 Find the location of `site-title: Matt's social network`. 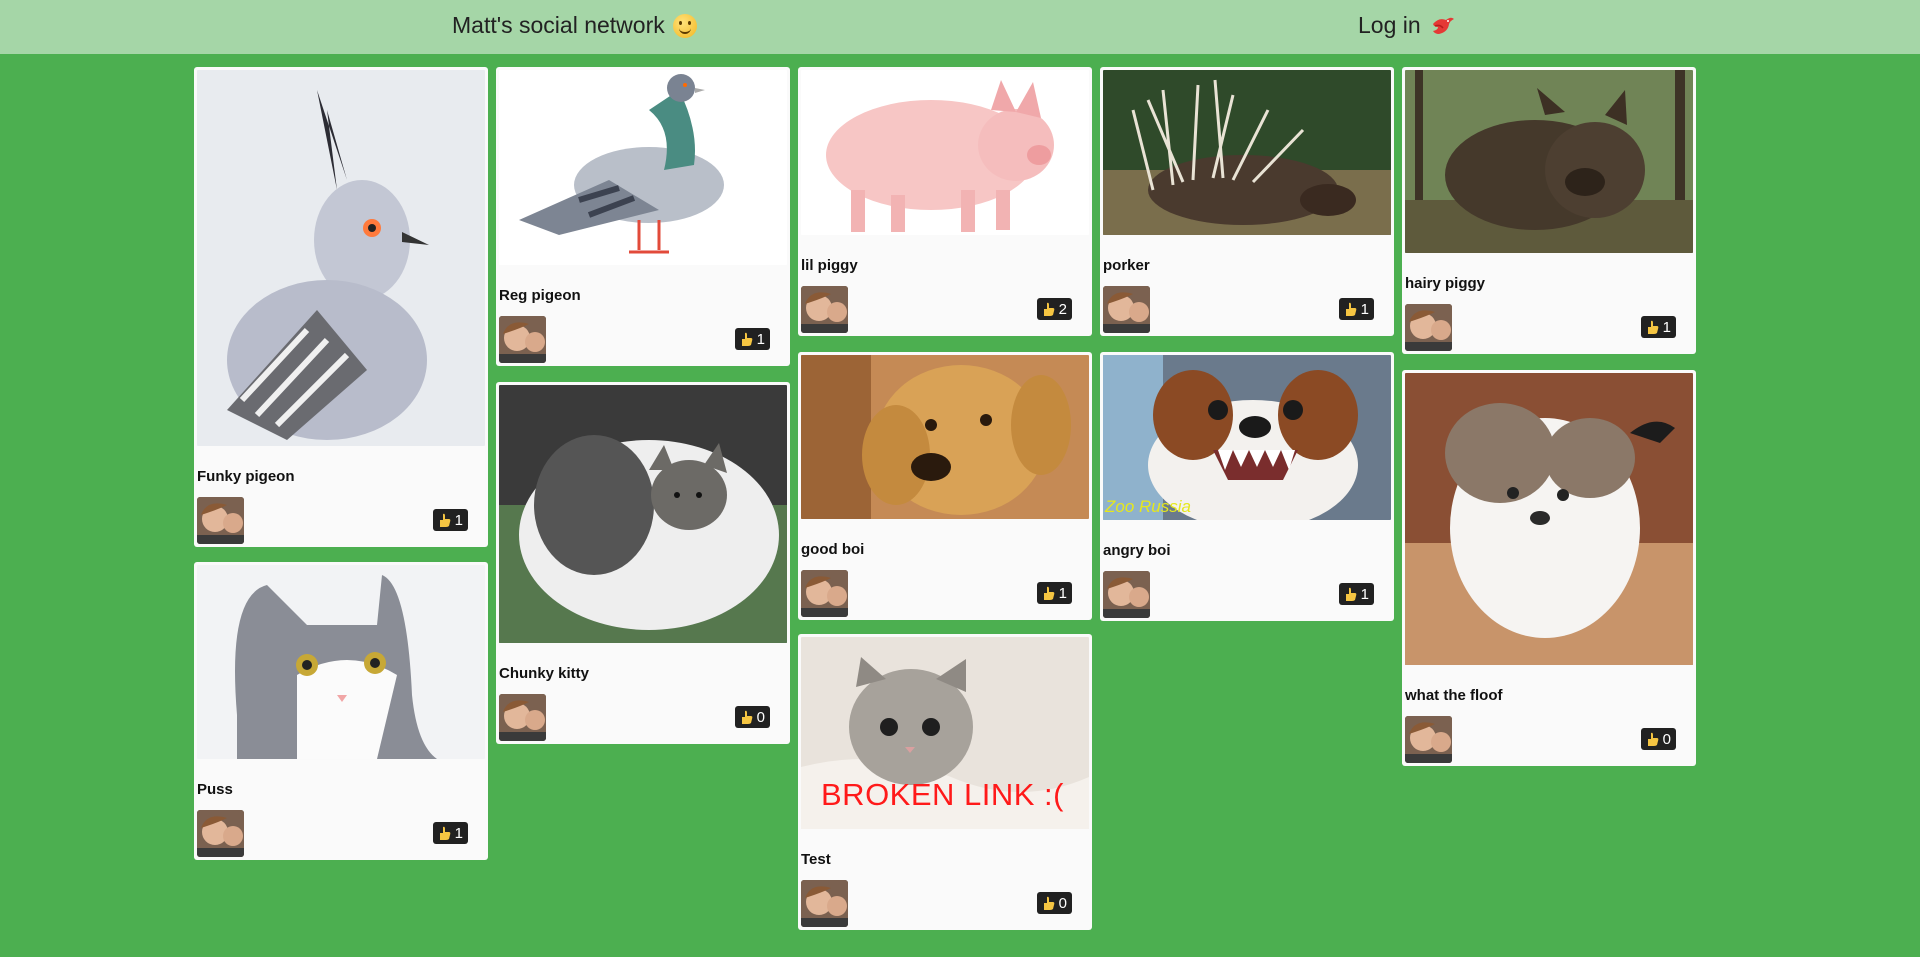

site-title: Matt's social network is located at coordinates (574, 25).